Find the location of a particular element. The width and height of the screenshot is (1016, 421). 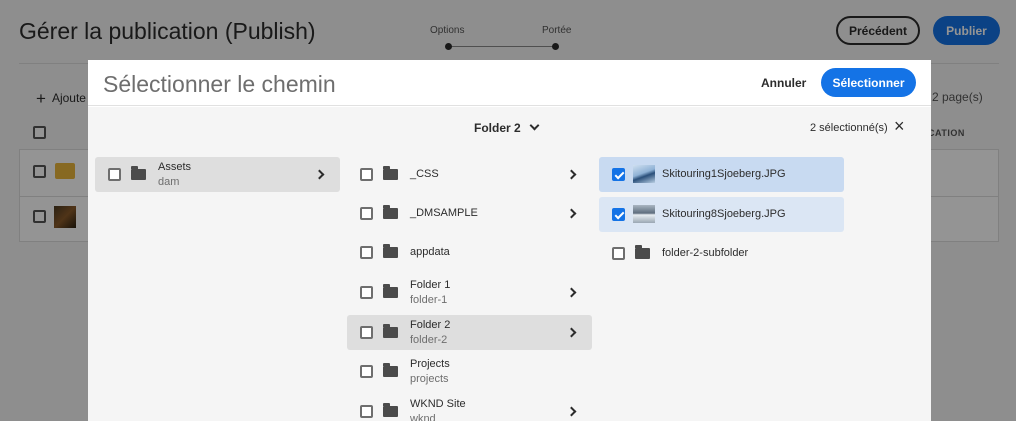

select-button: Sélectionner is located at coordinates (868, 82).